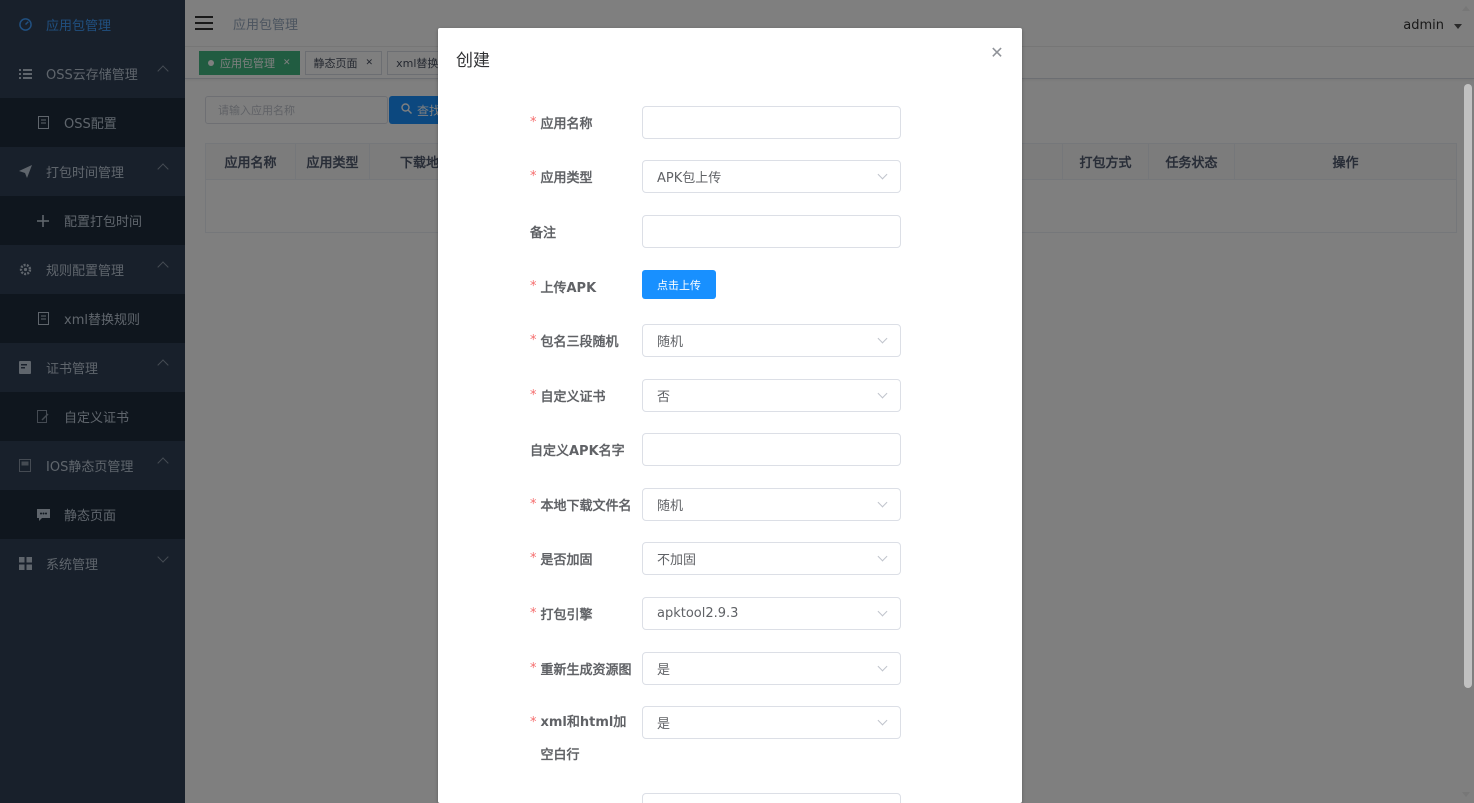  I want to click on form-item-custom-cert: * 自定义证书 否, so click(730, 395).